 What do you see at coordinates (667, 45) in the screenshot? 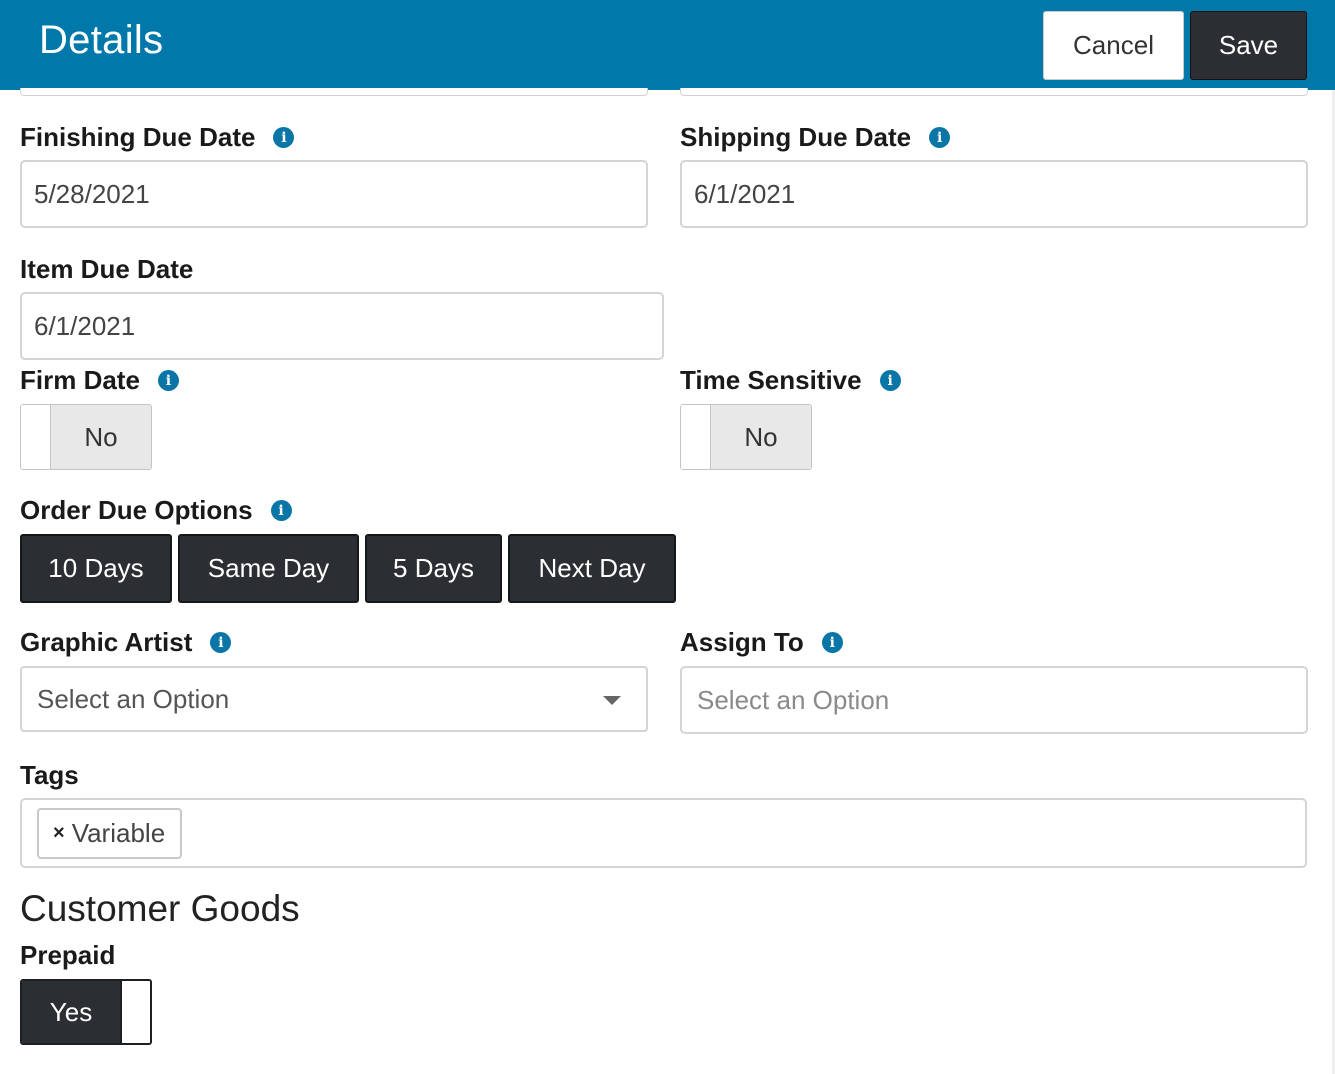
I see `header-bar: Details Cancel Save` at bounding box center [667, 45].